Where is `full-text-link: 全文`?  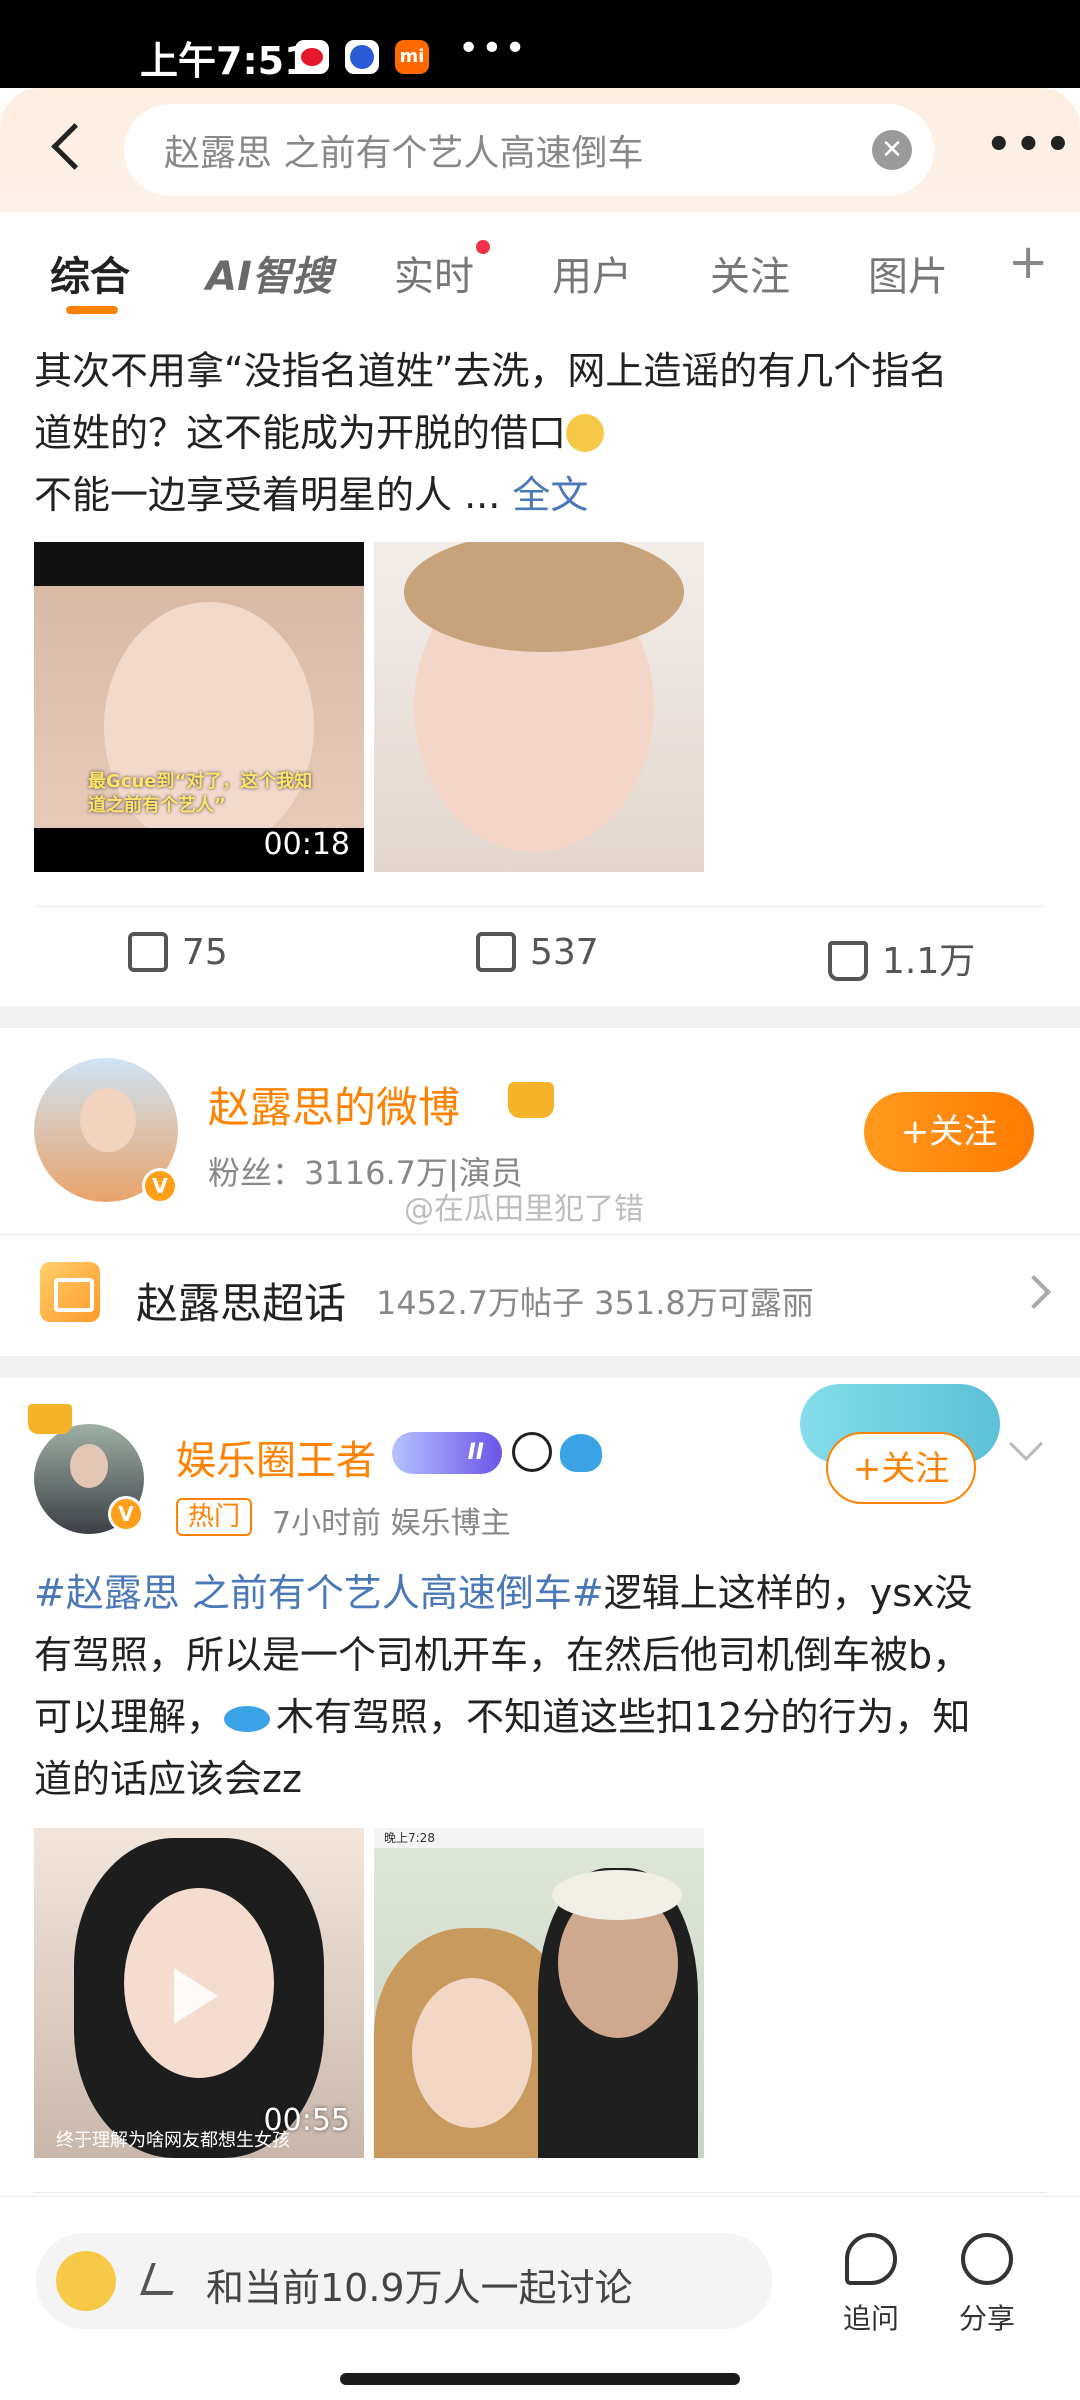
full-text-link: 全文 is located at coordinates (550, 495).